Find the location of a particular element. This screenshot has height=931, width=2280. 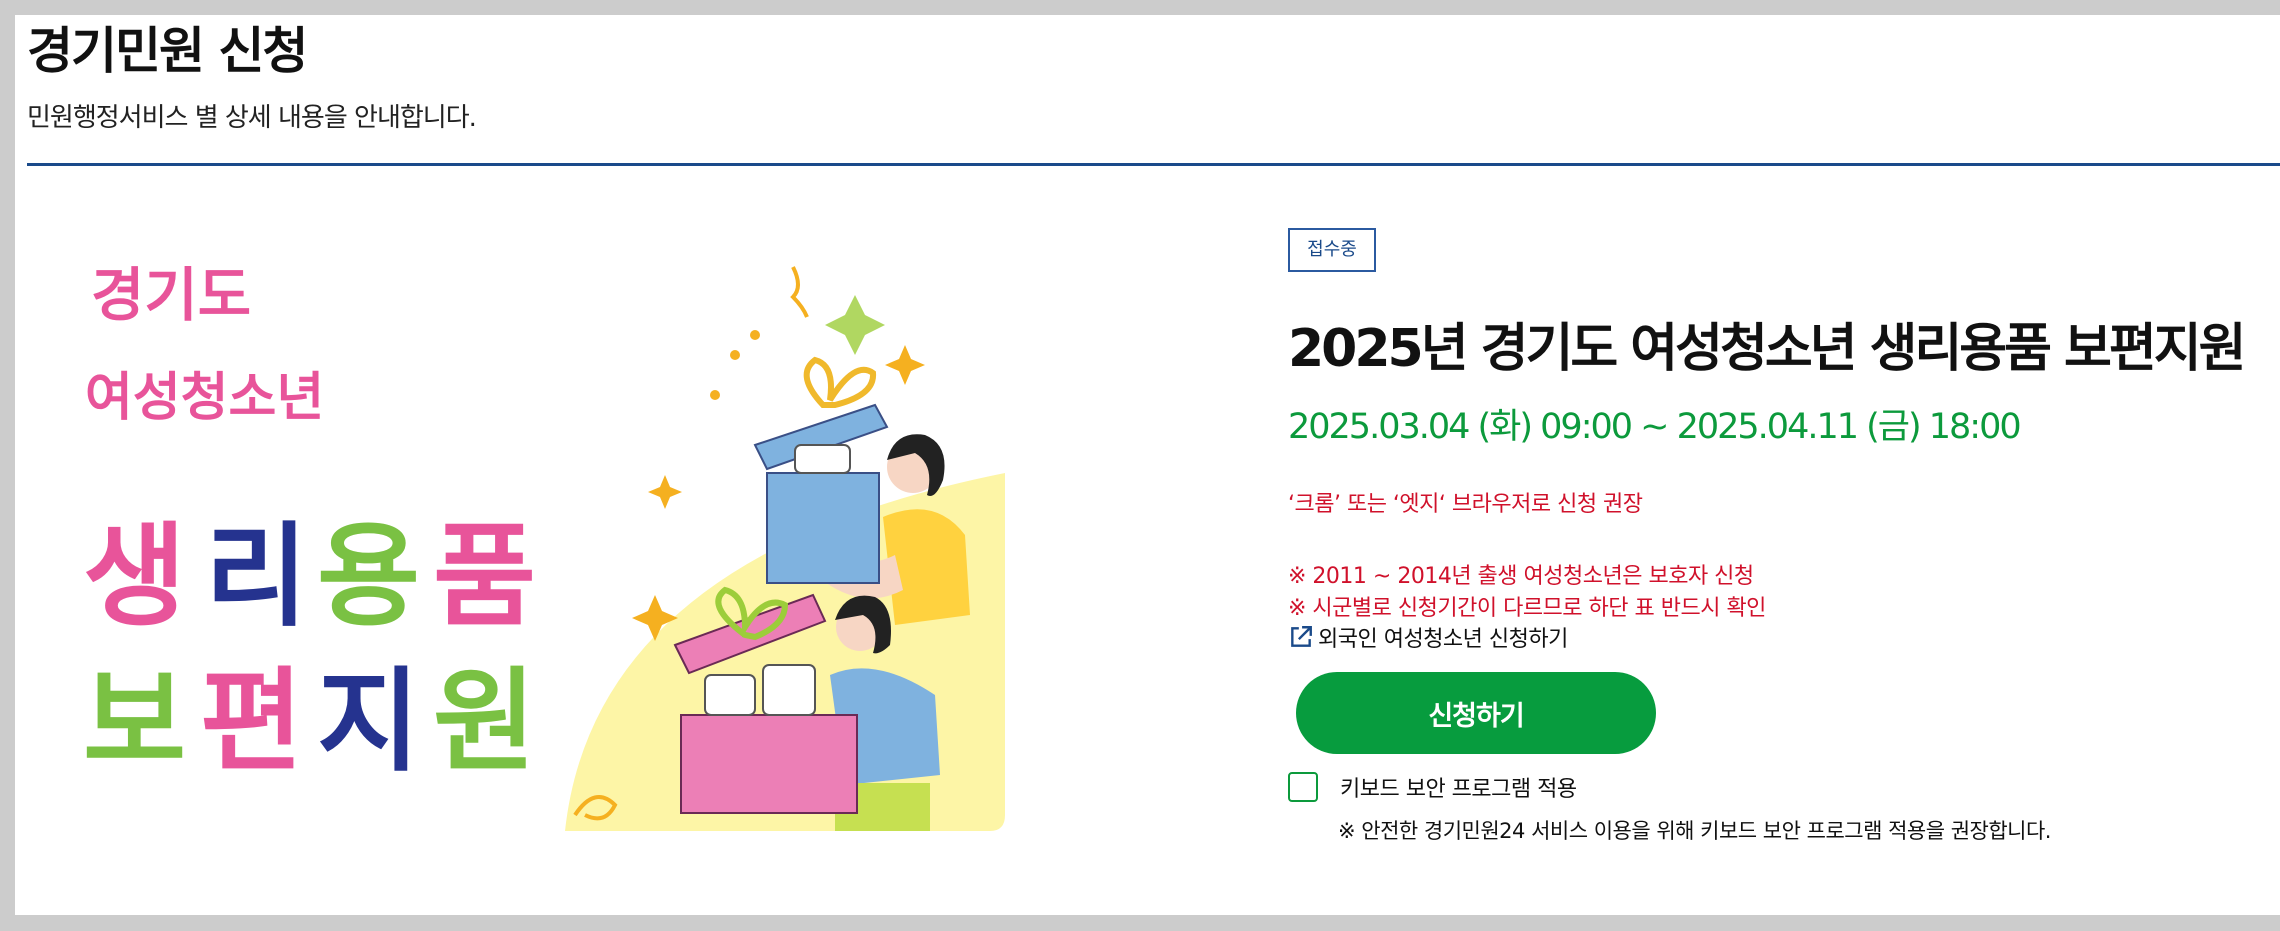

banner-char: 리 is located at coordinates (256, 577).